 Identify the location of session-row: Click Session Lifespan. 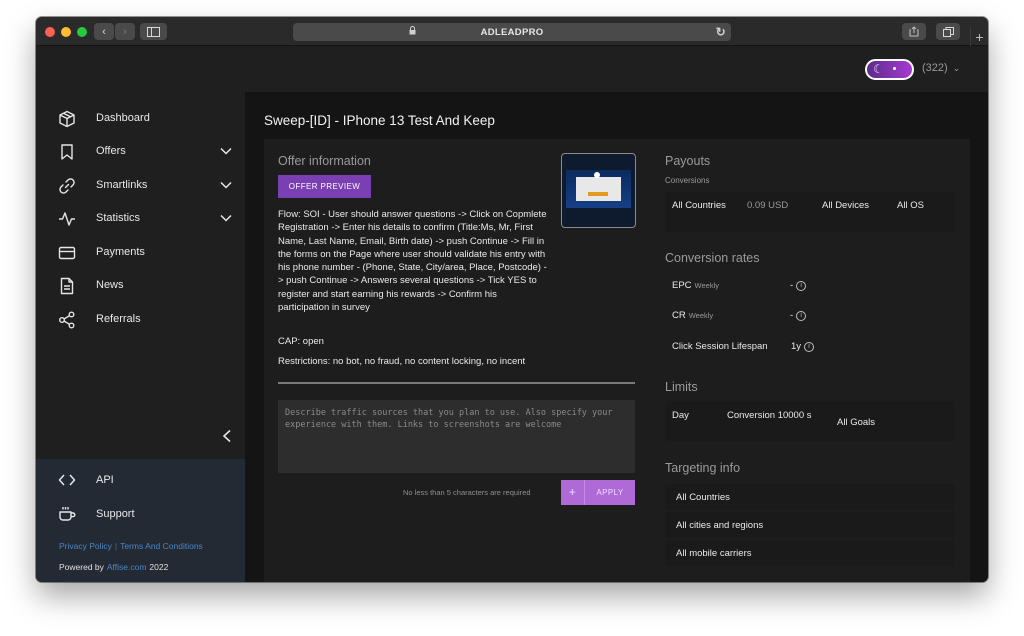
(720, 349).